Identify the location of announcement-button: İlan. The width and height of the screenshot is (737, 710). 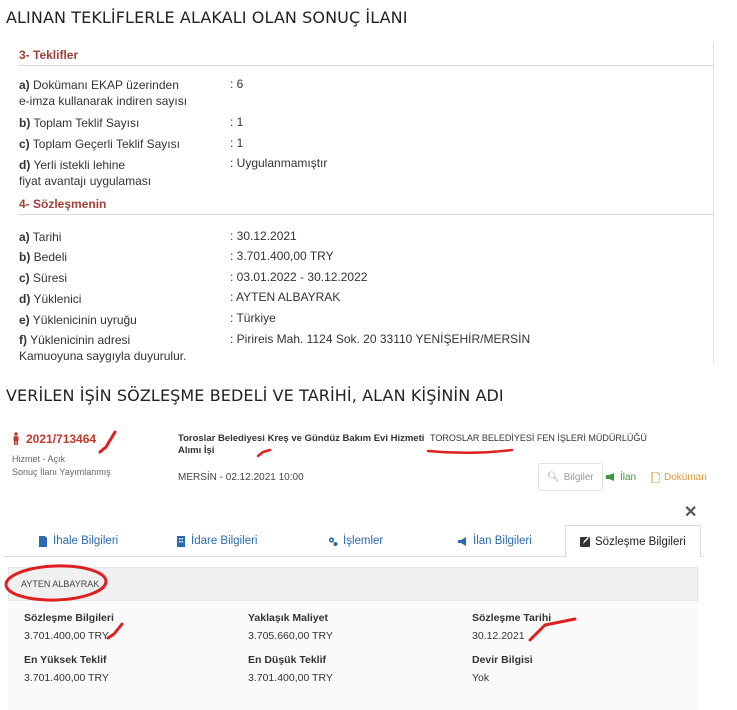
(620, 477).